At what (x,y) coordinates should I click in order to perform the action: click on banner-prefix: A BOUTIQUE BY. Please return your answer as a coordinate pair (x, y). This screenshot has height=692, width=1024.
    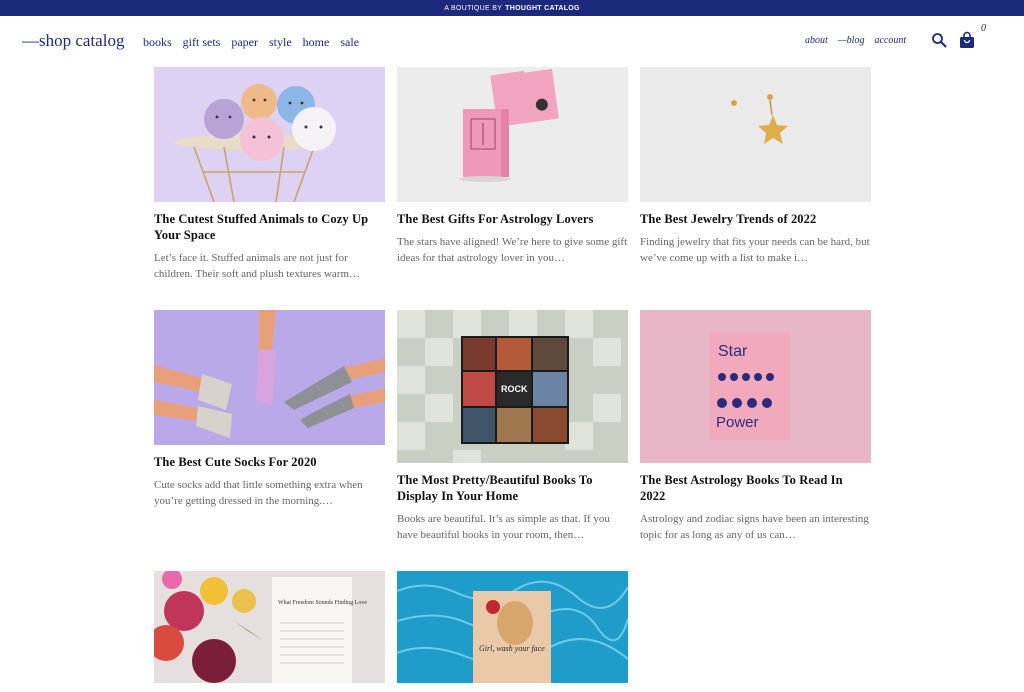
    Looking at the image, I should click on (473, 8).